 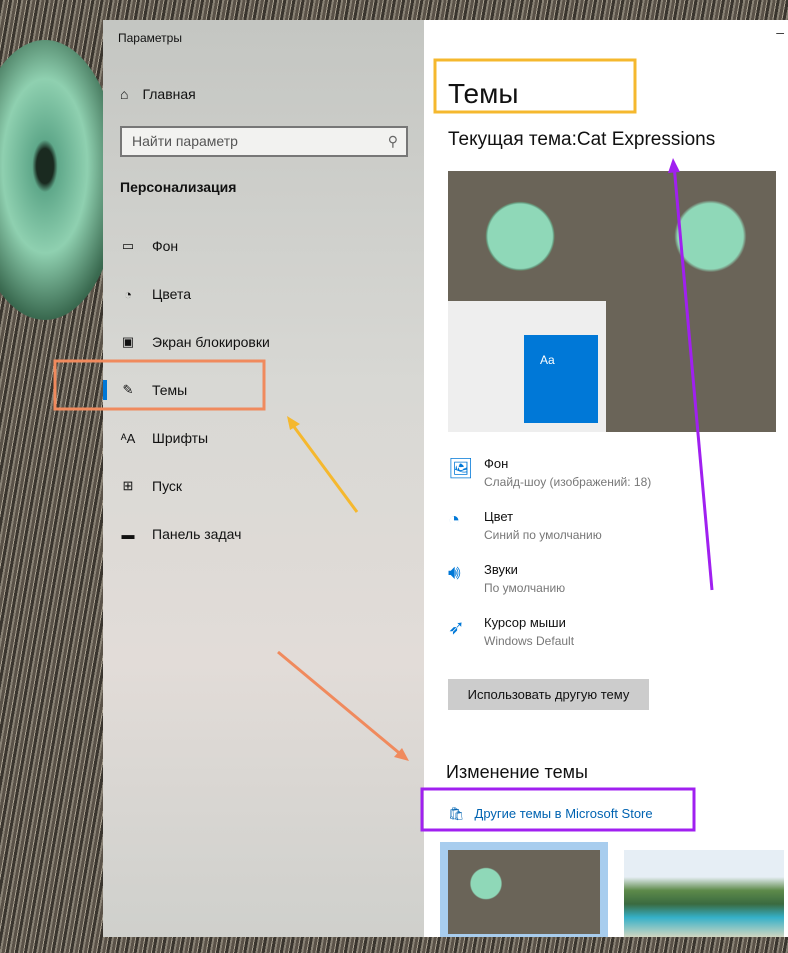 What do you see at coordinates (211, 342) in the screenshot?
I see `nav-label: Экран блокировки` at bounding box center [211, 342].